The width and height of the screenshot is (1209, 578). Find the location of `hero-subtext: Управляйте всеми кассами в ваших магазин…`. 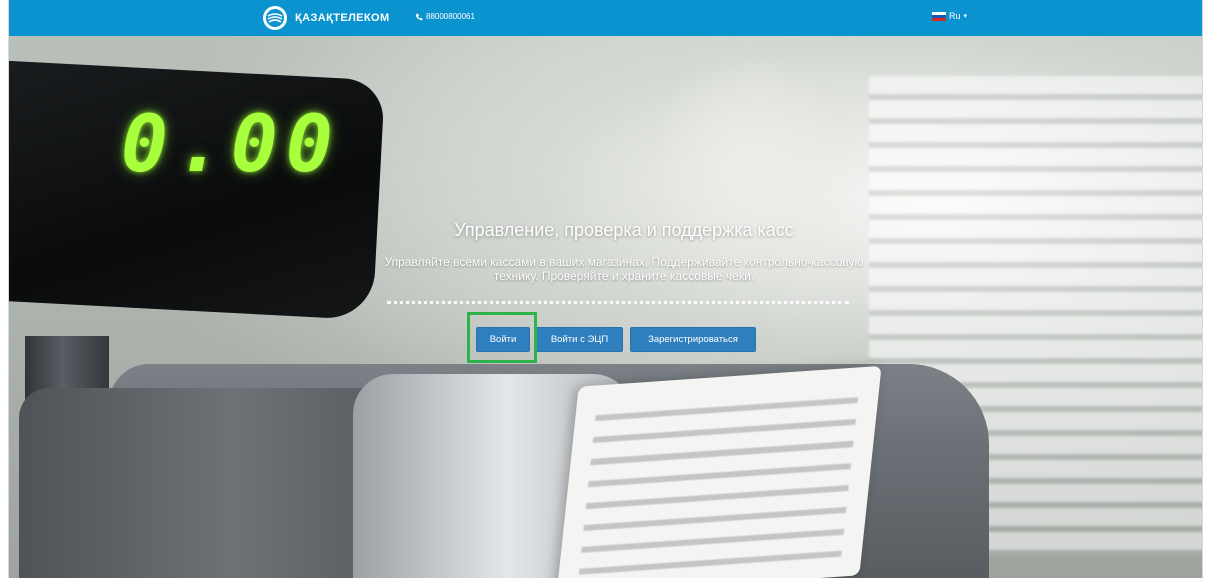

hero-subtext: Управляйте всеми кассами в ваших магазин… is located at coordinates (624, 269).